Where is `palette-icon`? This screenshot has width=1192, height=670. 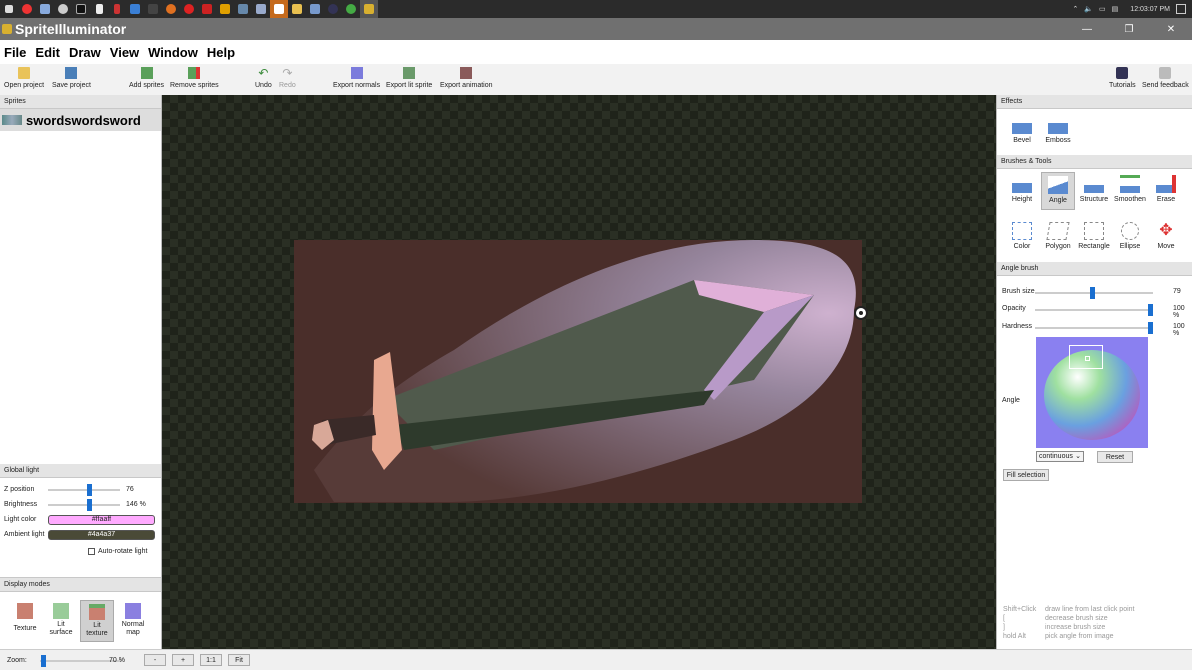 palette-icon is located at coordinates (351, 9).